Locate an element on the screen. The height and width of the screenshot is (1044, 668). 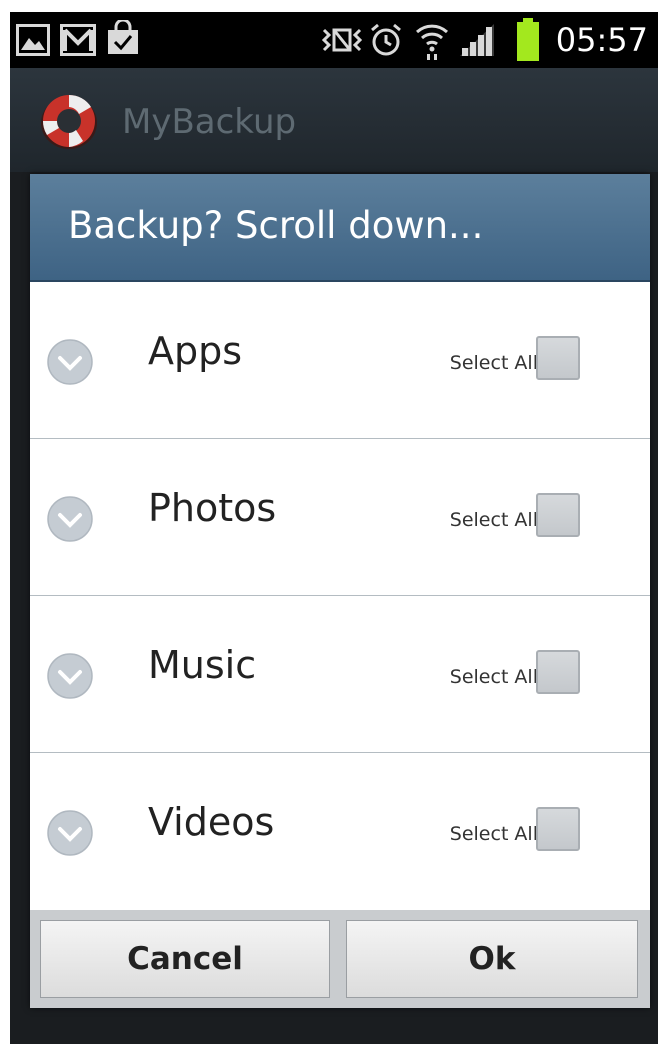
select-all-checkbox-music is located at coordinates (558, 672).